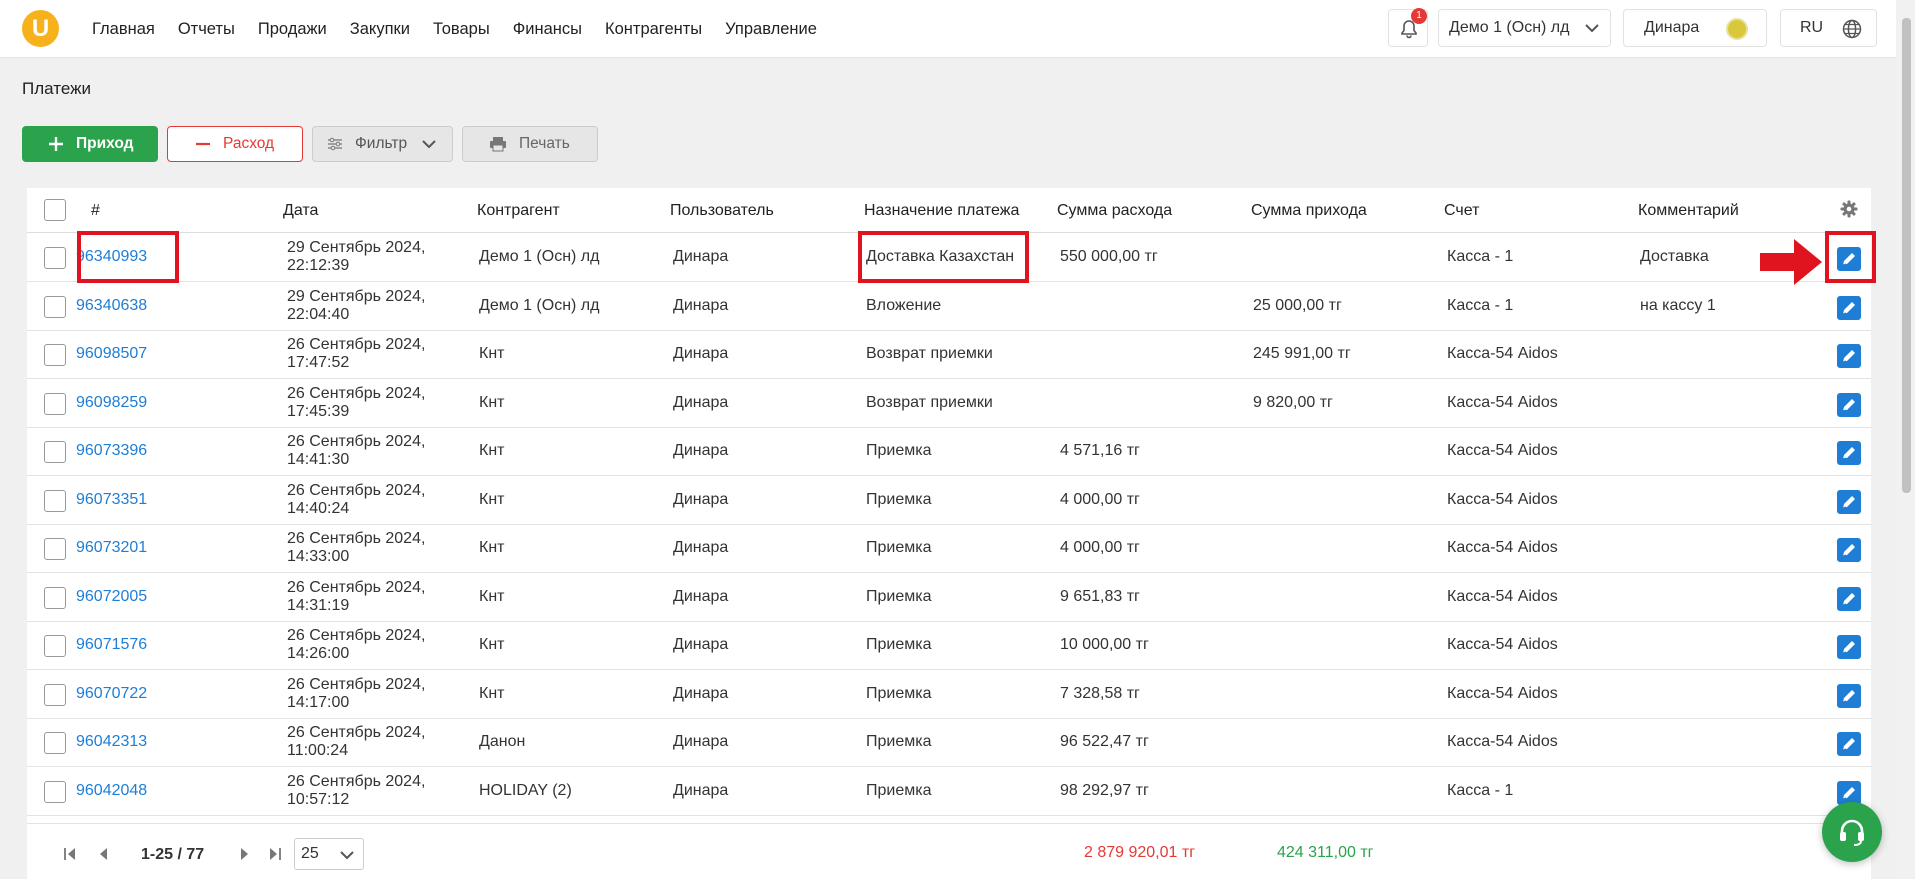 This screenshot has height=879, width=1915. What do you see at coordinates (55, 210) in the screenshot?
I see `select-all-checkbox` at bounding box center [55, 210].